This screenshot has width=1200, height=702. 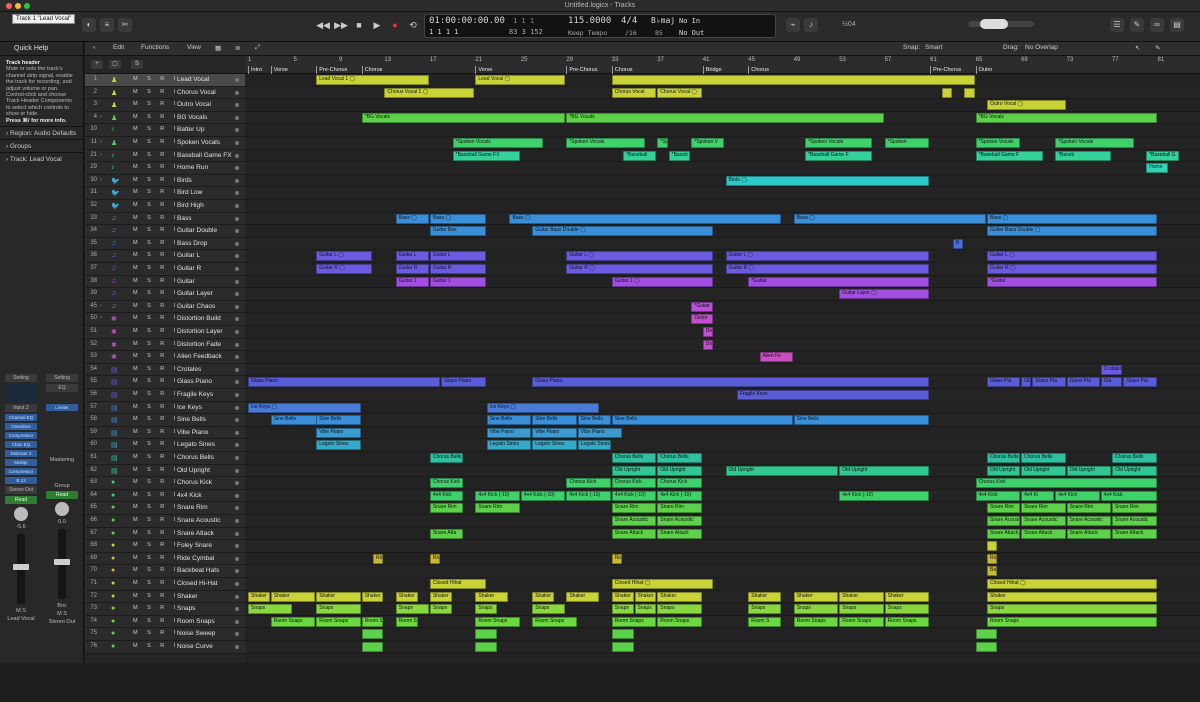 I want to click on region: Legato Sines, so click(x=594, y=445).